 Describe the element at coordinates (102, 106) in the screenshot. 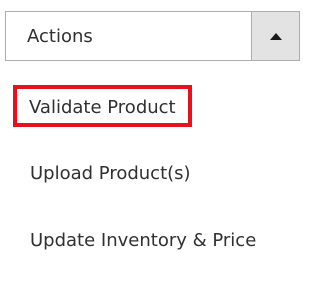

I see `menu-item-validate-product: Validate Product` at that location.